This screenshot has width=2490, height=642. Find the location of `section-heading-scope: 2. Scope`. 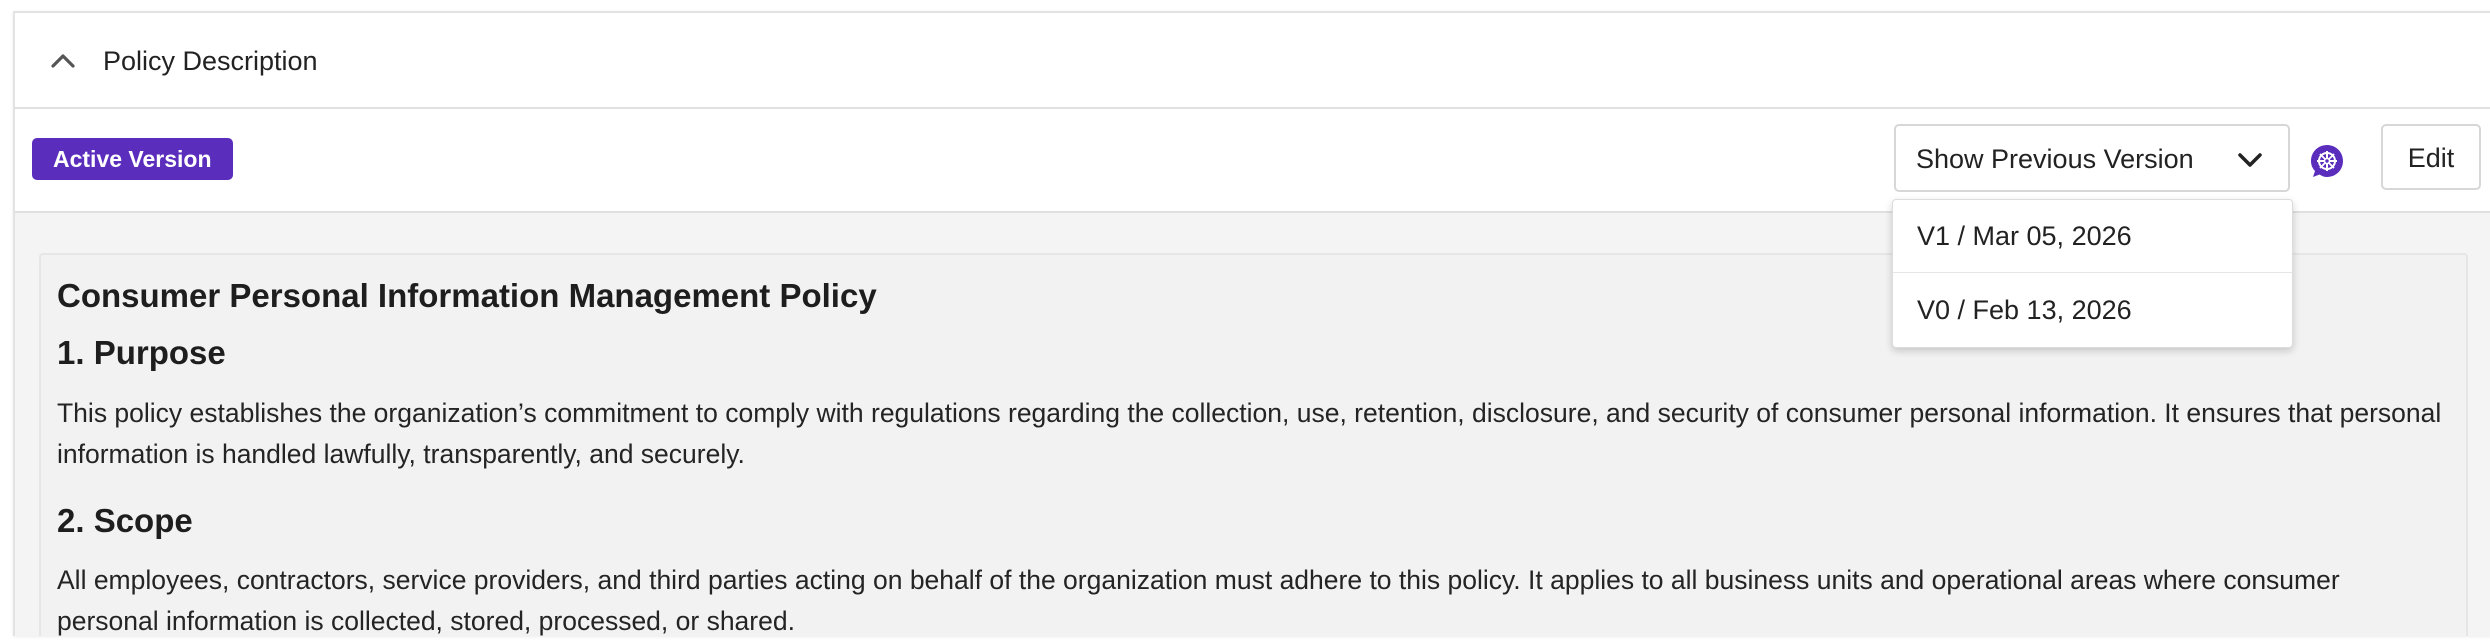

section-heading-scope: 2. Scope is located at coordinates (125, 520).